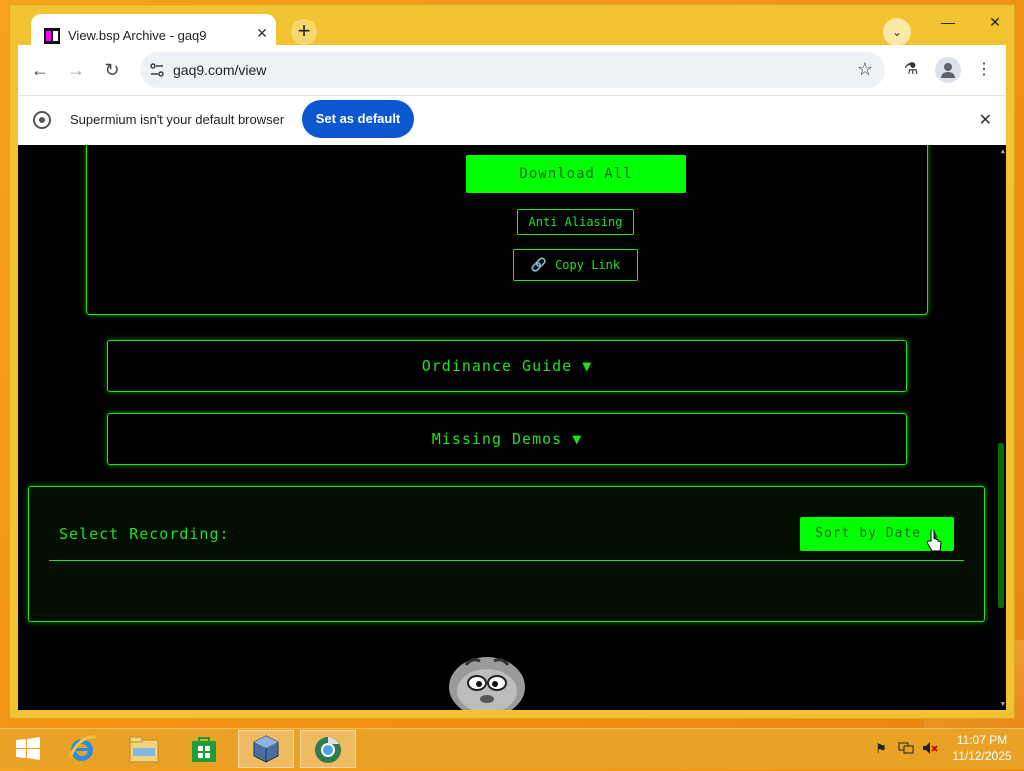 Image resolution: width=1024 pixels, height=771 pixels. What do you see at coordinates (358, 119) in the screenshot?
I see `set-as-default-button: Set as default` at bounding box center [358, 119].